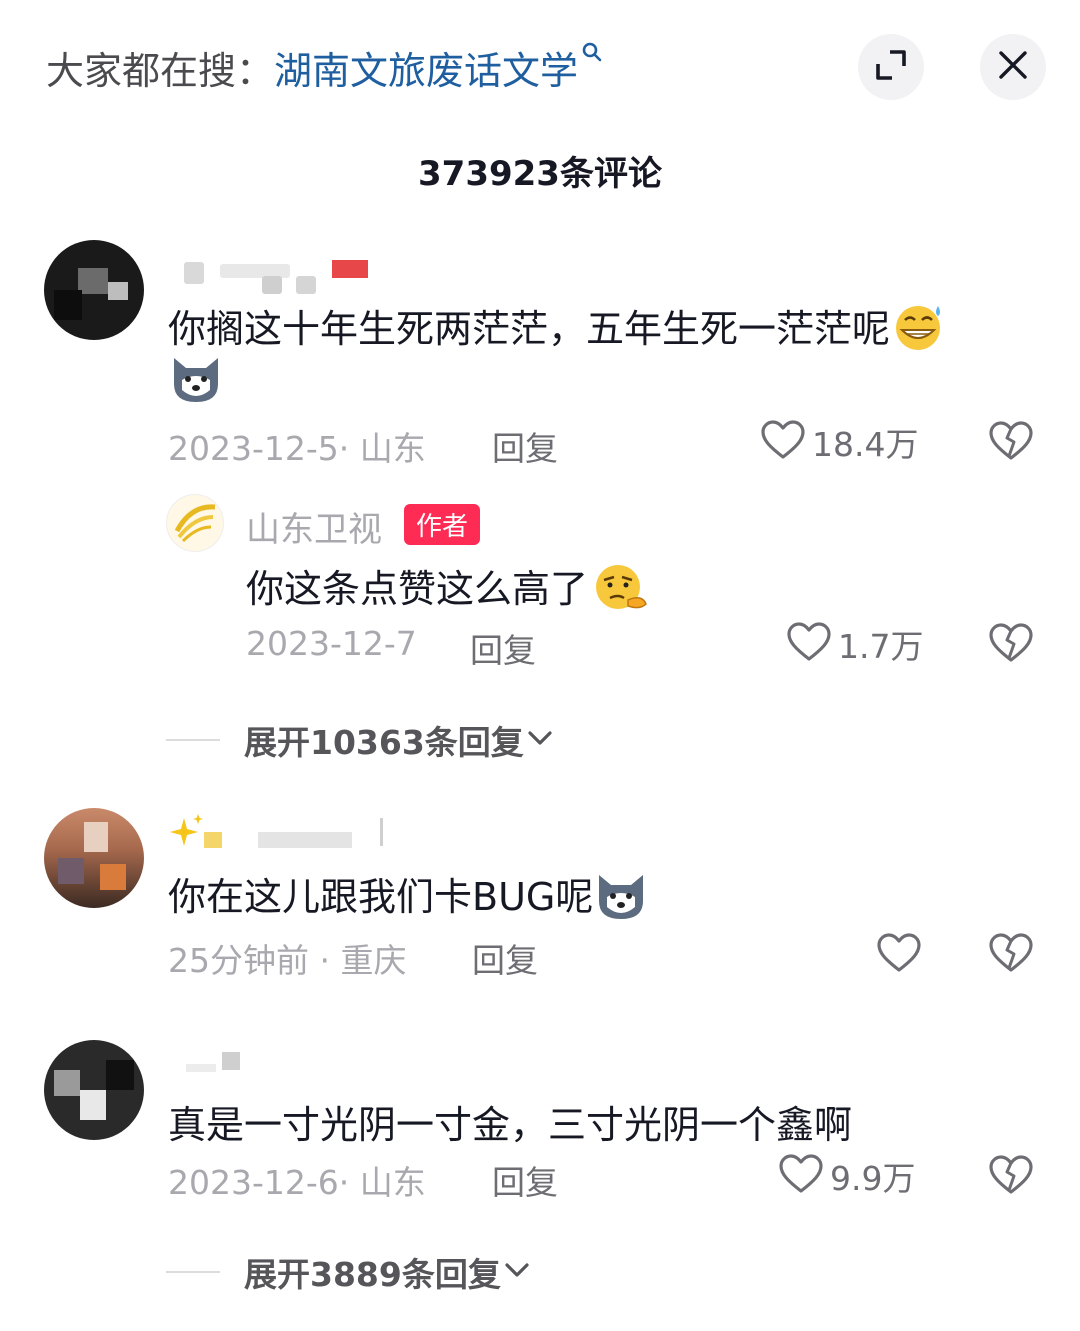 The height and width of the screenshot is (1331, 1080). What do you see at coordinates (160, 71) in the screenshot?
I see `search-suggestion-prefix: 大家都在搜：` at bounding box center [160, 71].